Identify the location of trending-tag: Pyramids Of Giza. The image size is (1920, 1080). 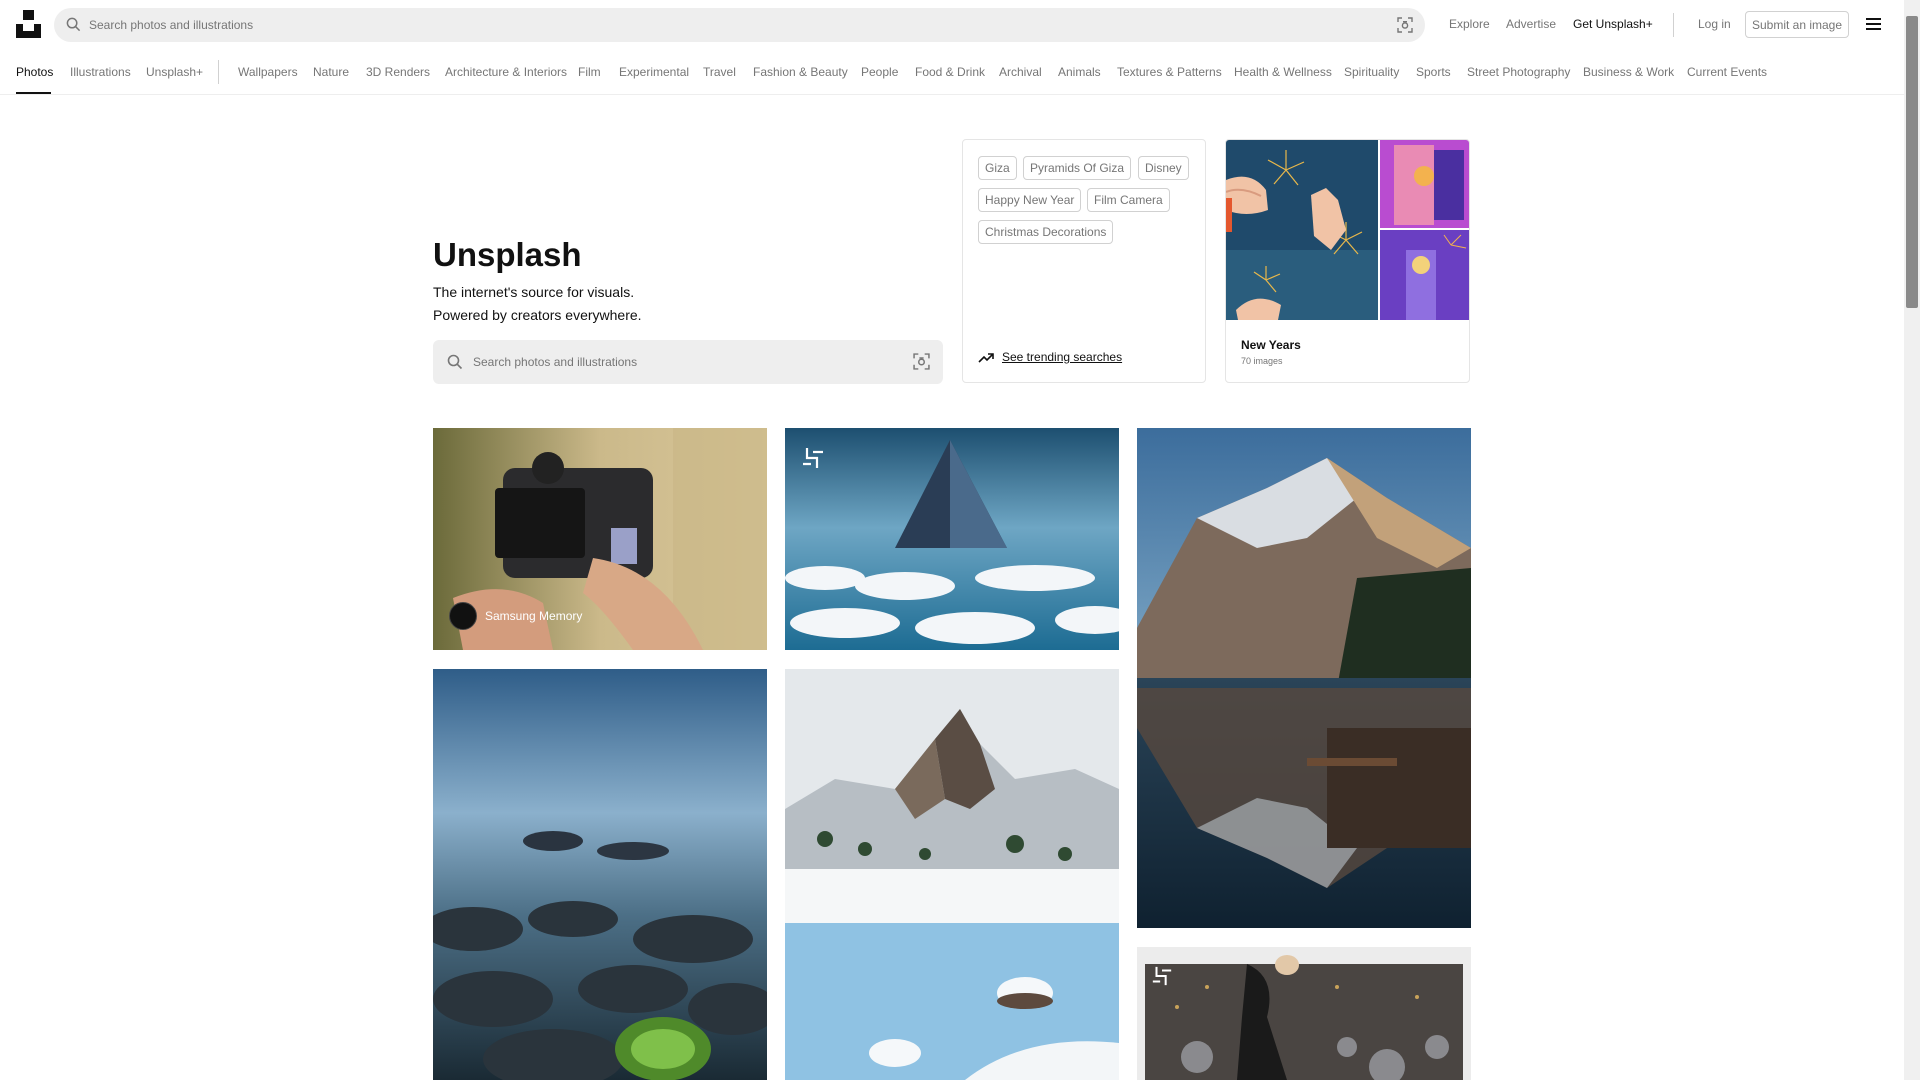
(1077, 168).